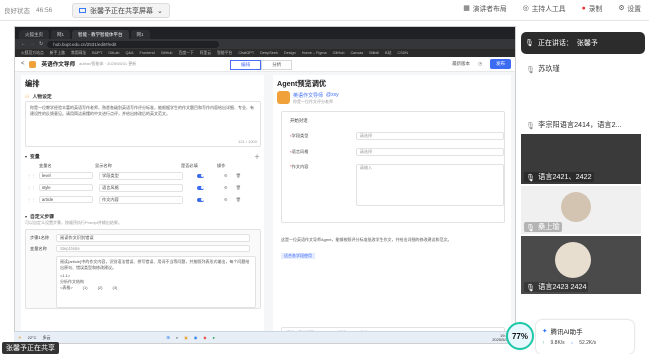 The height and width of the screenshot is (354, 649). I want to click on participant-tile: 🎙 桑上瑜, so click(581, 210).